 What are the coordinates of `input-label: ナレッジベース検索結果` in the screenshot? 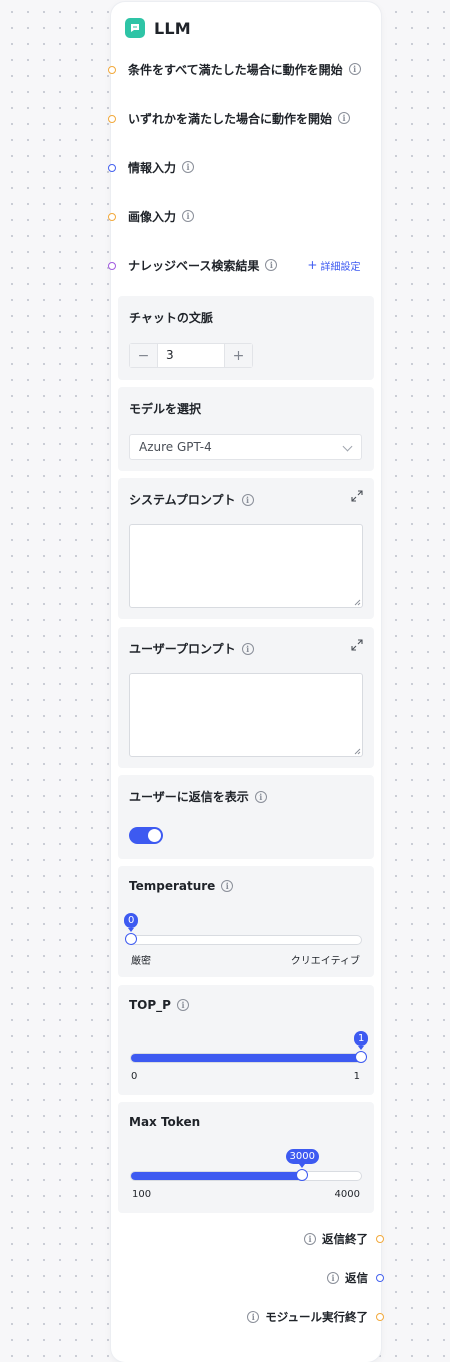 It's located at (194, 265).